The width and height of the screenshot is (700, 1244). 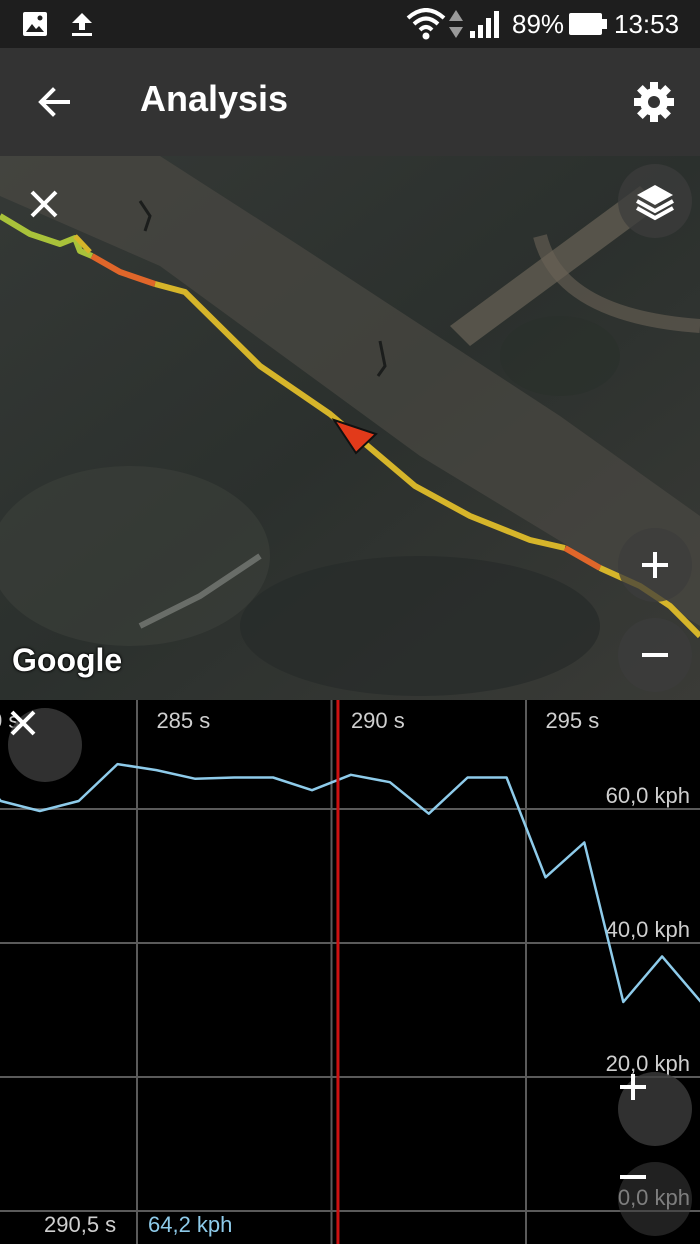 What do you see at coordinates (485, 24) in the screenshot?
I see `signal-icon` at bounding box center [485, 24].